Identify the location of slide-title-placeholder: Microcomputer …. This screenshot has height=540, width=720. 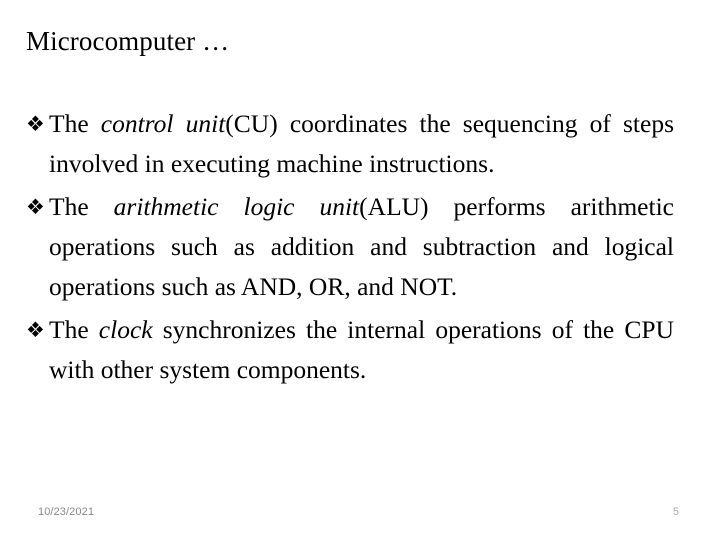
(356, 47).